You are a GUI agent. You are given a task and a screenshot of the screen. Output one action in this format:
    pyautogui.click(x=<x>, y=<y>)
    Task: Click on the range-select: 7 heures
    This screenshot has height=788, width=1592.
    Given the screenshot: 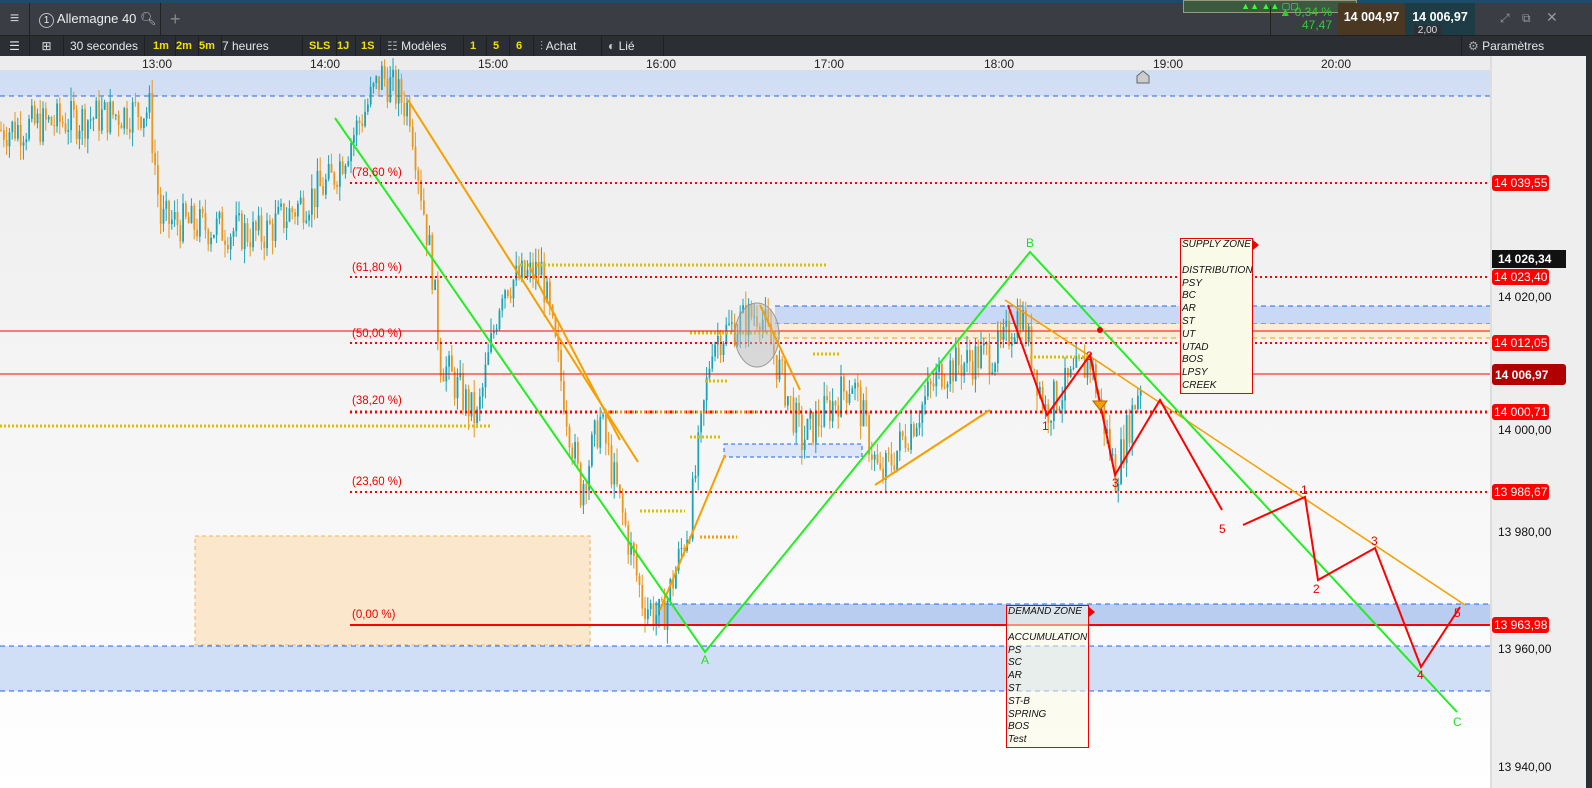 What is the action you would take?
    pyautogui.click(x=259, y=46)
    